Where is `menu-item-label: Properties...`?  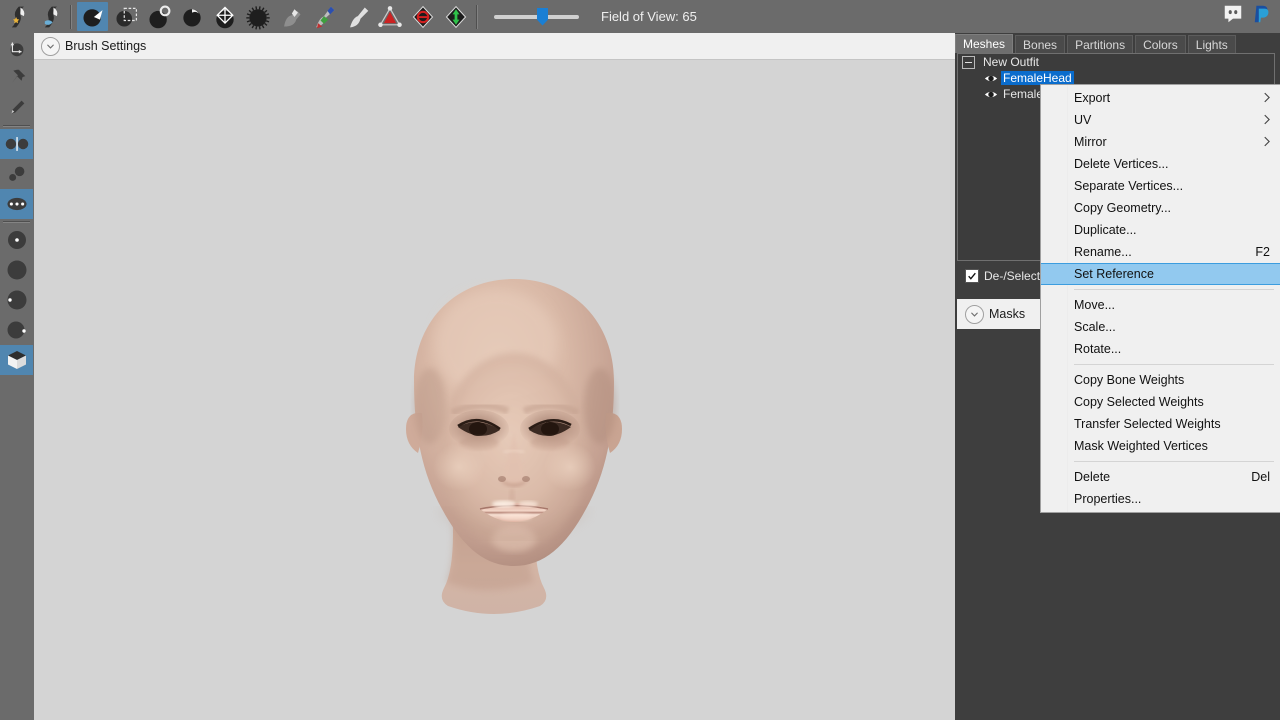
menu-item-label: Properties... is located at coordinates (1108, 499).